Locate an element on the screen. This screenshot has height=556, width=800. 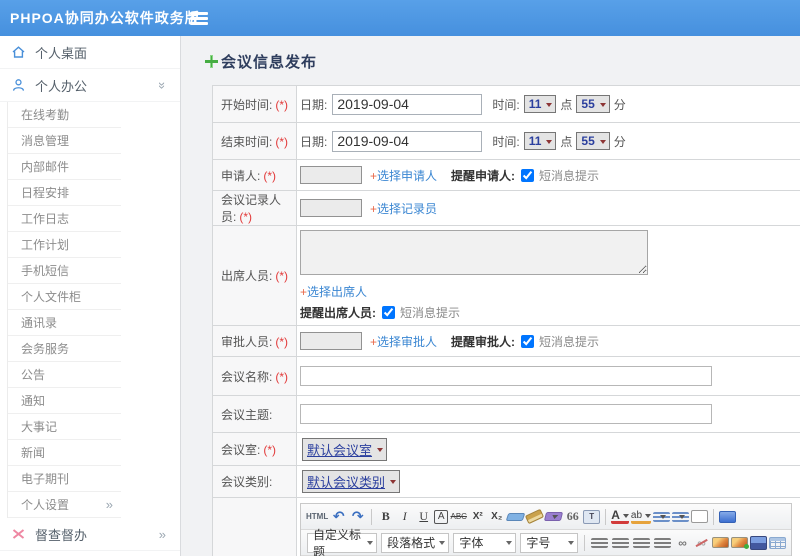
sidebar-subitem: 工作日志 is located at coordinates (64, 219).